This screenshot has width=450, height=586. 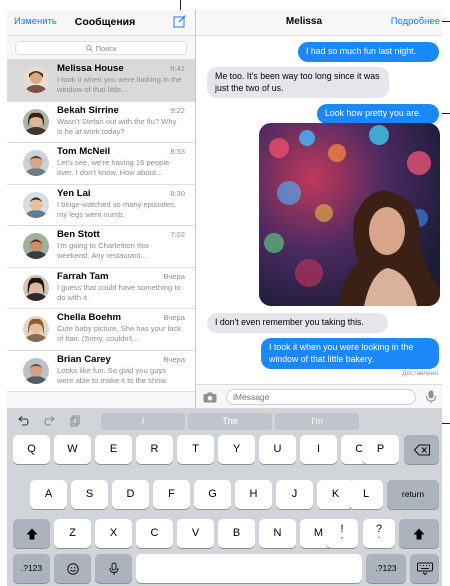 What do you see at coordinates (415, 21) in the screenshot?
I see `details-button: Подробнее` at bounding box center [415, 21].